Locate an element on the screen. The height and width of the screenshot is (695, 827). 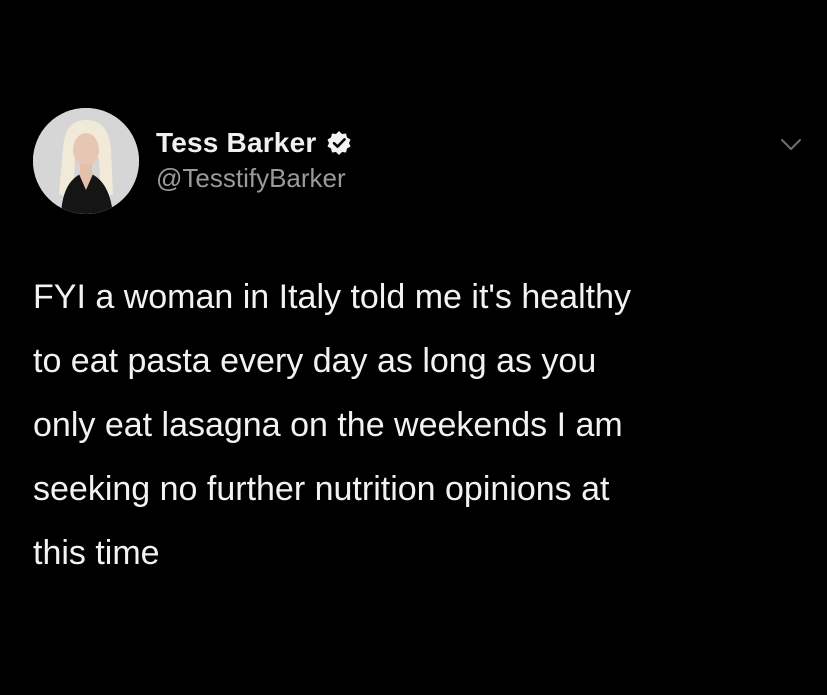
author-display-name: Tess Barker is located at coordinates (236, 143).